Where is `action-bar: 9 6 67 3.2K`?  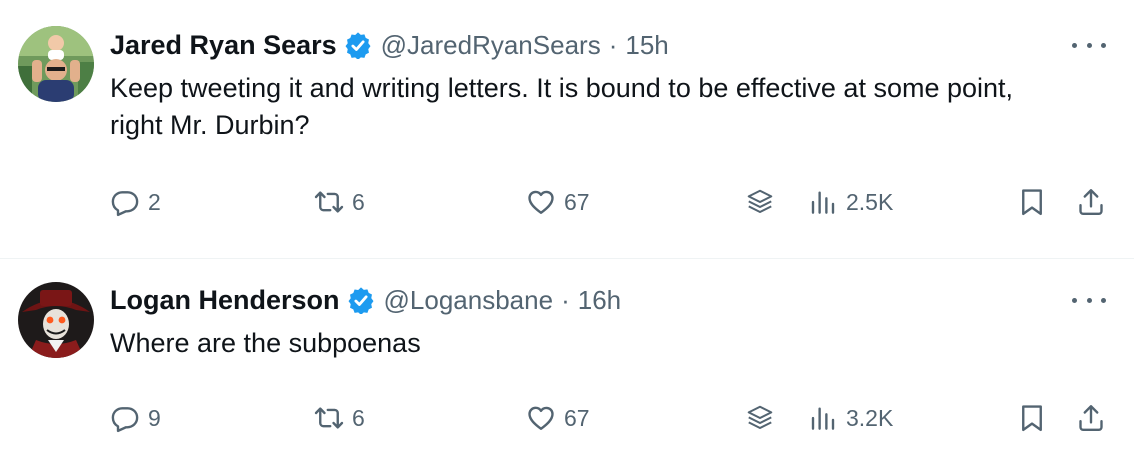
action-bar: 9 6 67 3.2K is located at coordinates (567, 418).